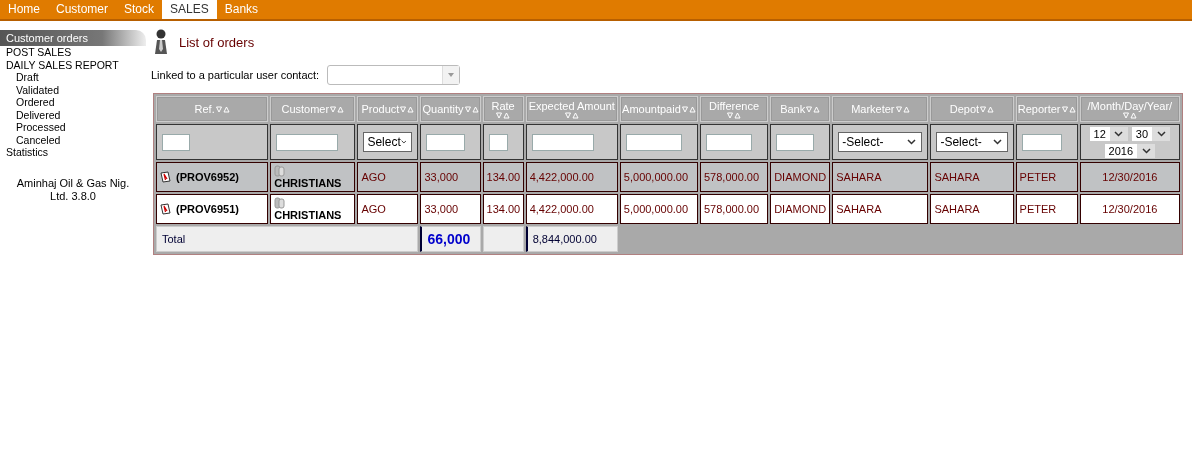 The image size is (1192, 457). What do you see at coordinates (73, 102) in the screenshot?
I see `sidebar-subitem: Ordered` at bounding box center [73, 102].